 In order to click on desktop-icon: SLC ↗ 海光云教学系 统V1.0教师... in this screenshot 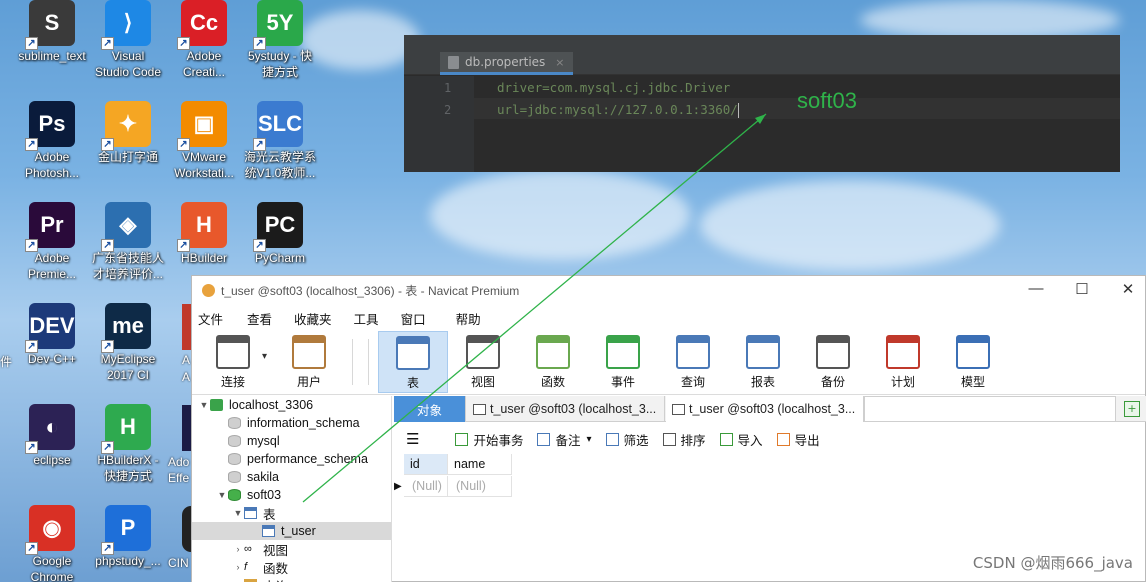, I will do `click(280, 141)`.